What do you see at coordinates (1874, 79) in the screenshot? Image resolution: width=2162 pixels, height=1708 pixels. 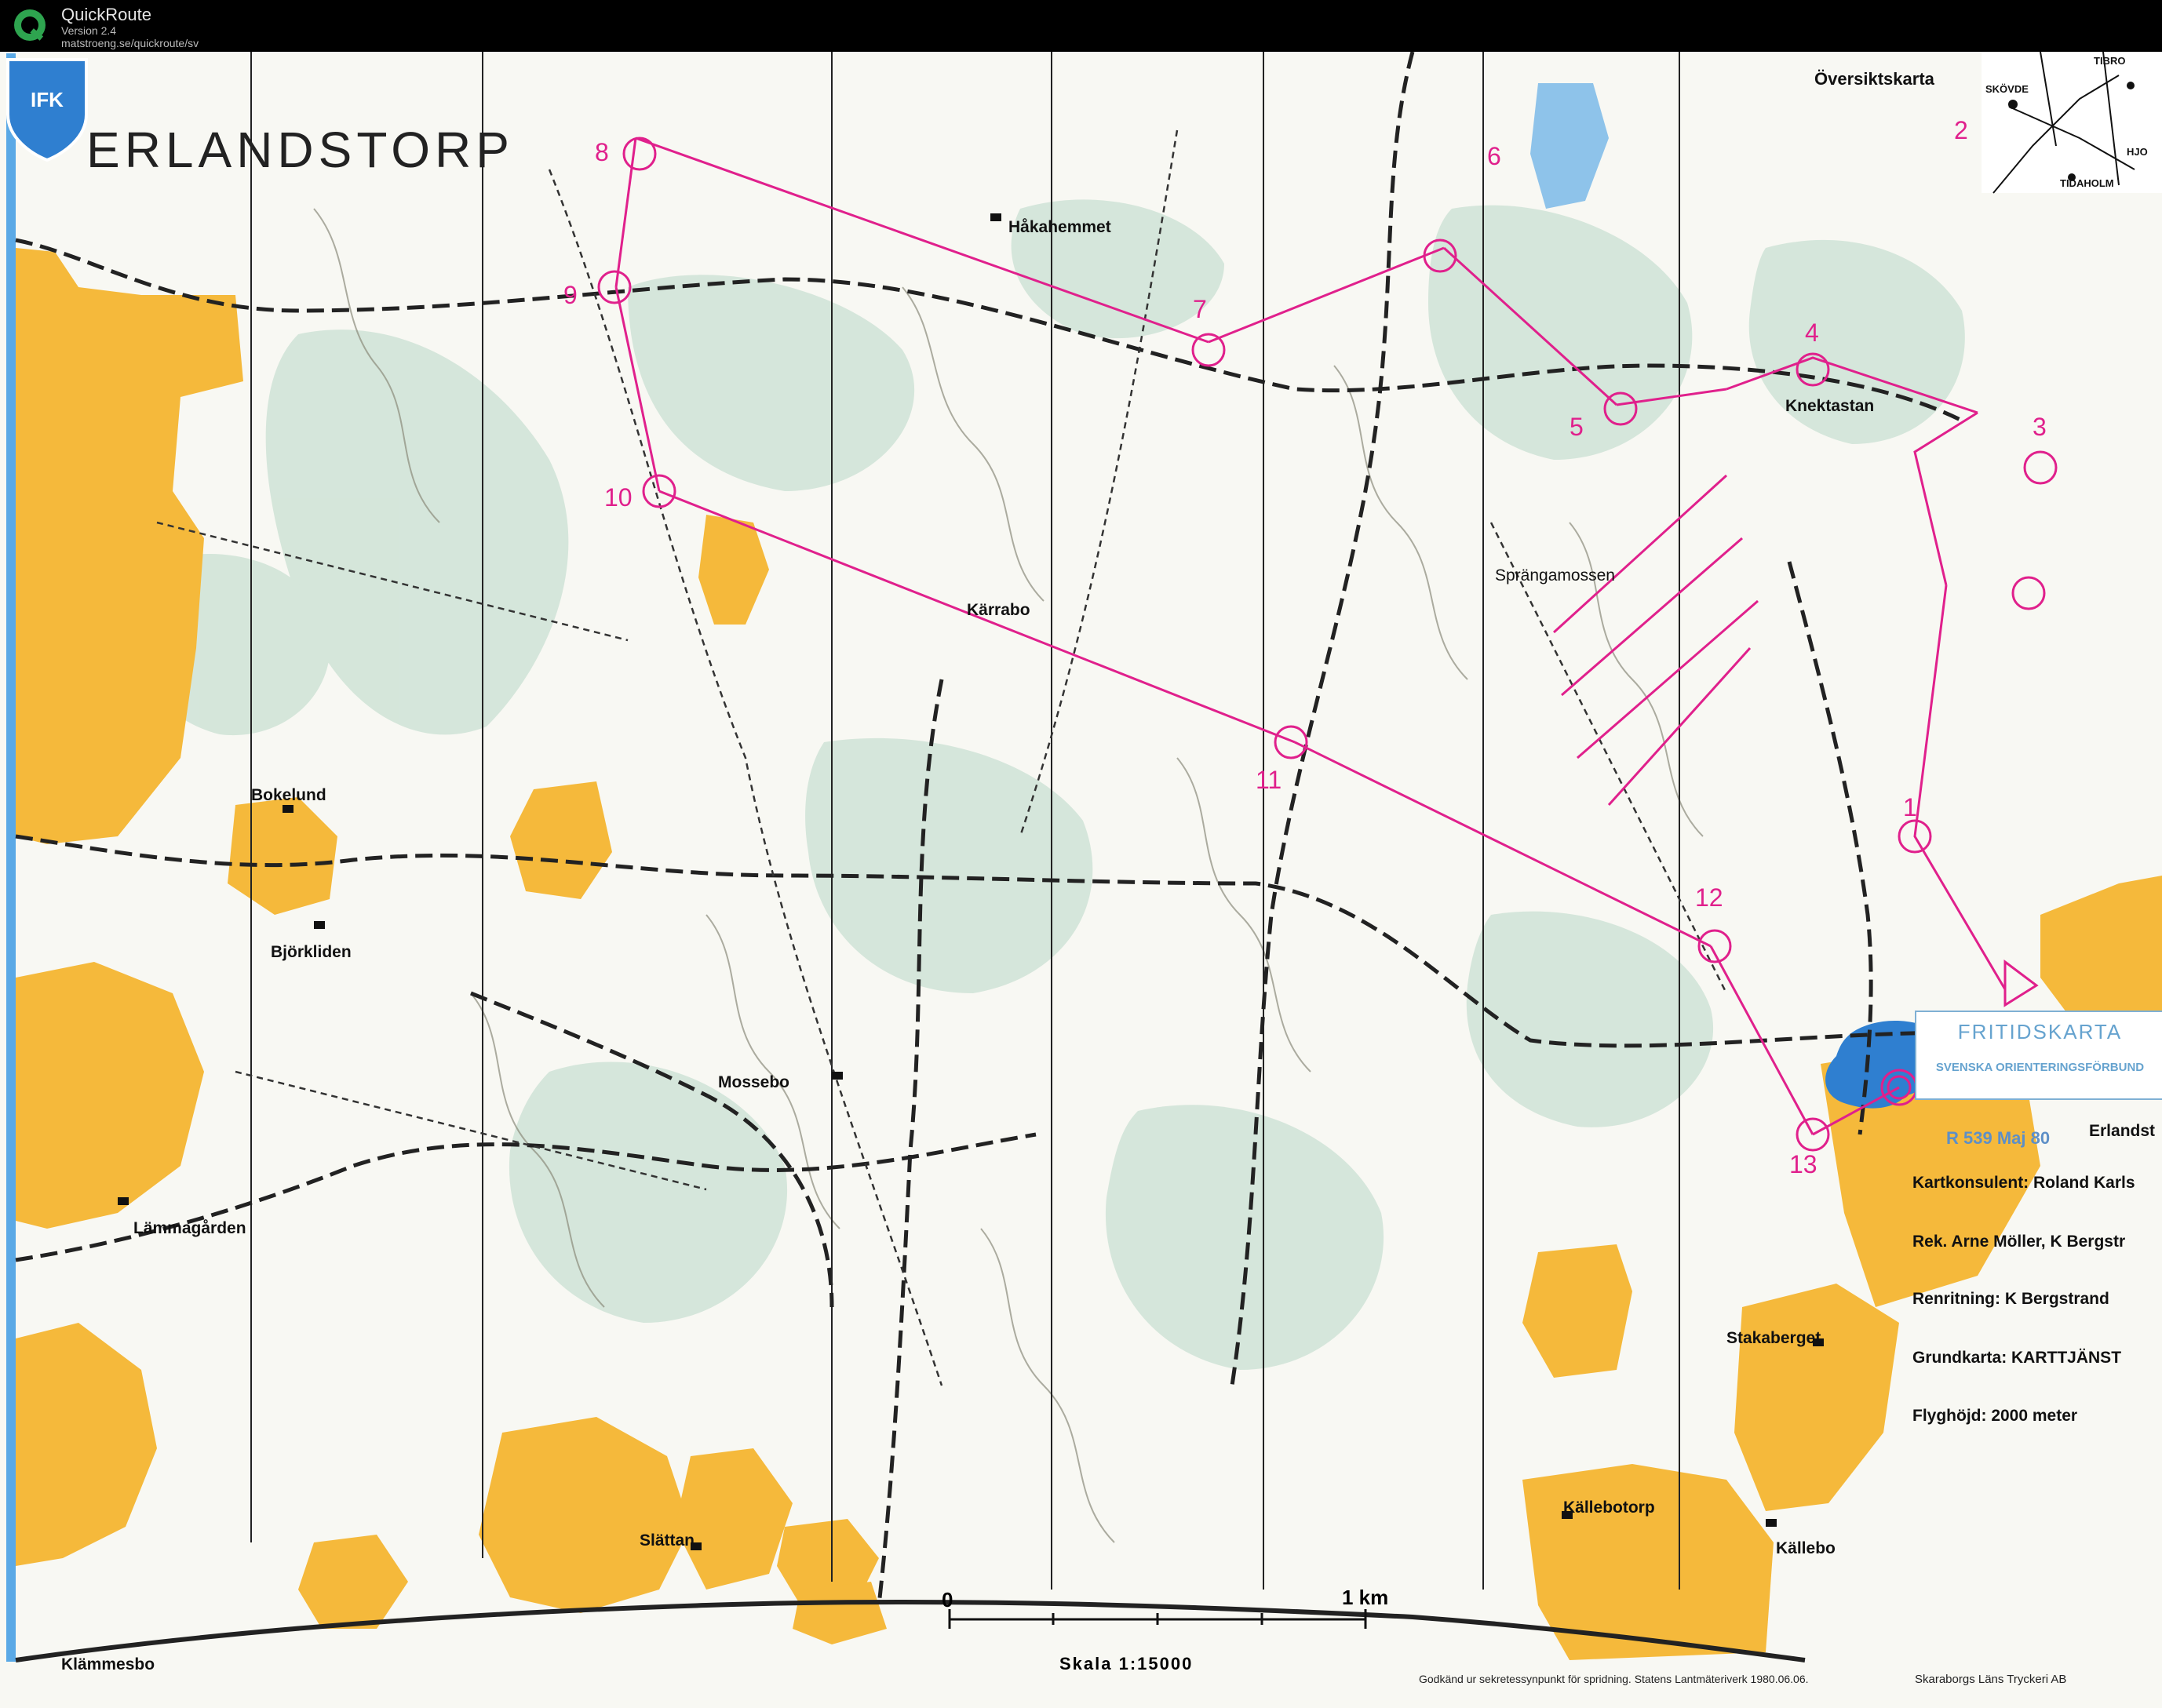 I see `overview-label: Översiktskarta` at bounding box center [1874, 79].